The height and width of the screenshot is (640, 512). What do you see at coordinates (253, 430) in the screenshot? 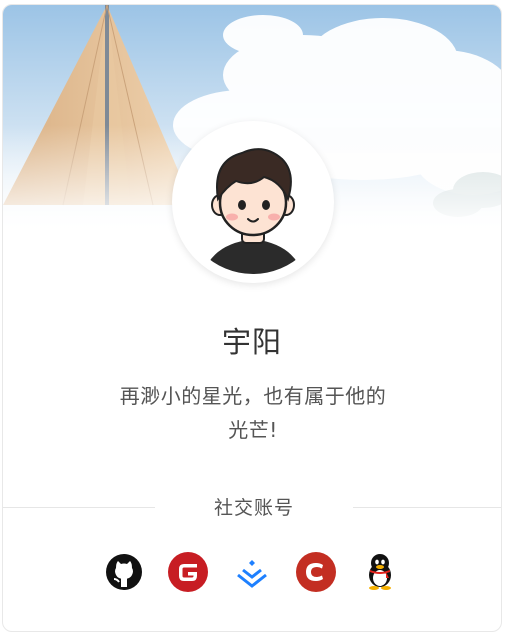
I see `bio-line-2: 光芒!` at bounding box center [253, 430].